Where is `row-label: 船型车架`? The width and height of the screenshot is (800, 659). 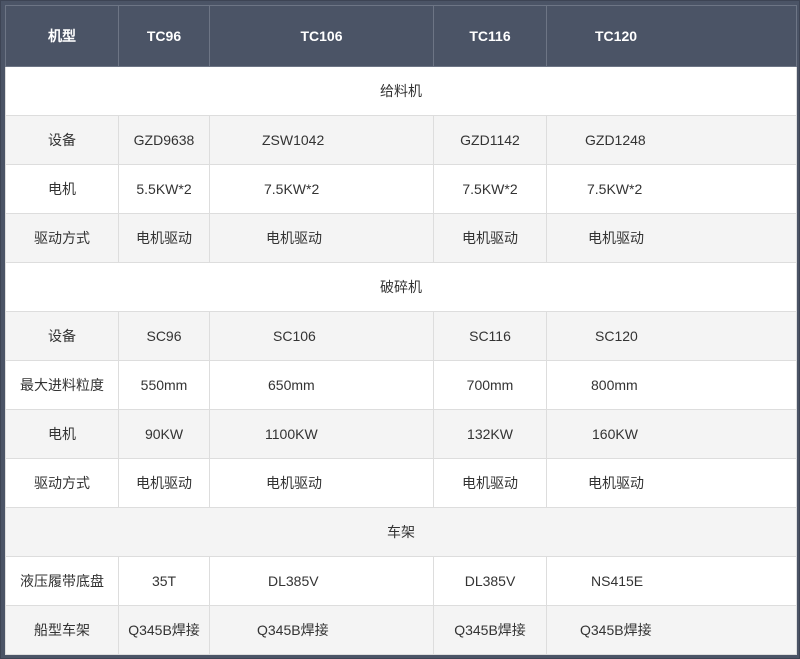 row-label: 船型车架 is located at coordinates (62, 630).